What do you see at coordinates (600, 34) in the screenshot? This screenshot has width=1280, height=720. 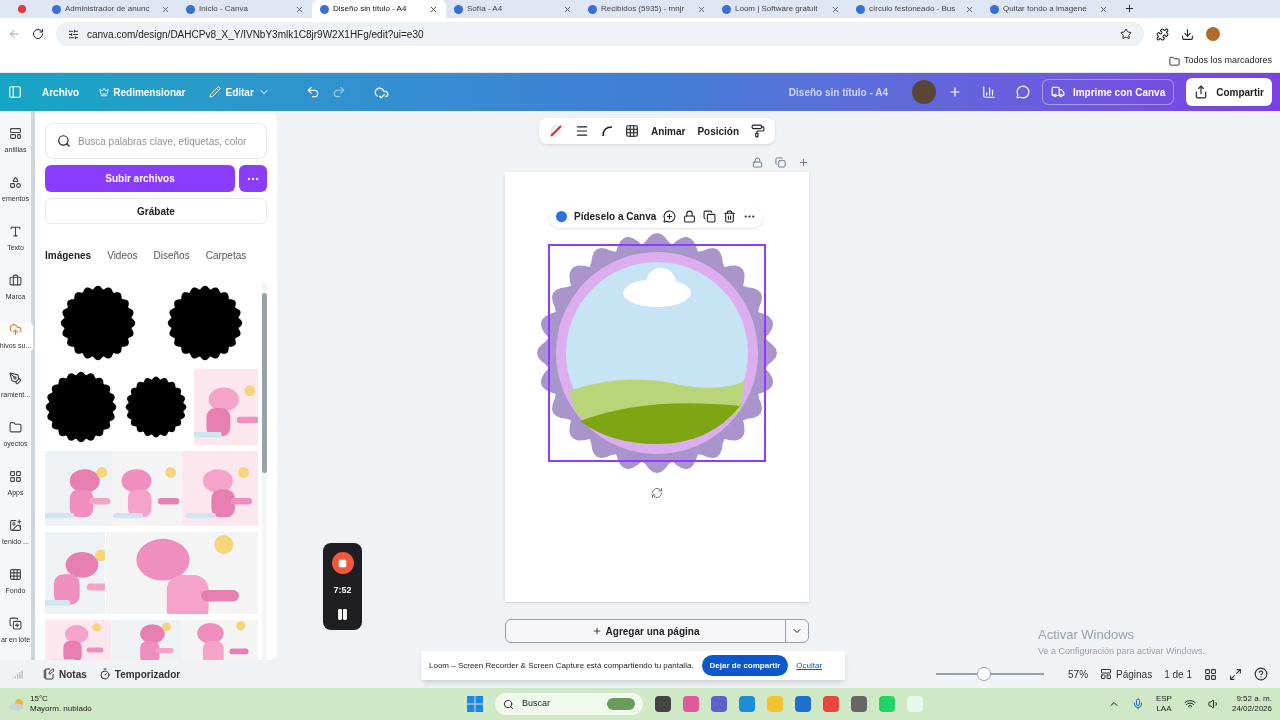 I see `address-bar: canva.com/design/DAHCPv8_X_Y/IVNbY3mlk1C8jr9W2X1HFg/edit?ui=e30` at bounding box center [600, 34].